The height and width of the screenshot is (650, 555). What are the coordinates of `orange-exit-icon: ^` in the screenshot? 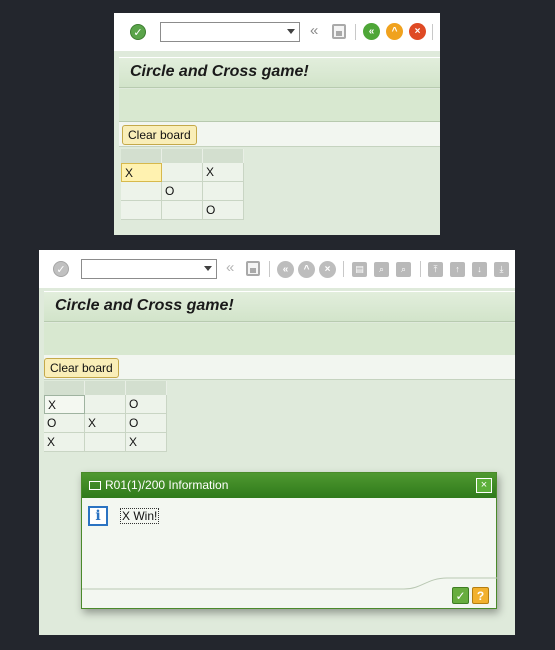 It's located at (394, 31).